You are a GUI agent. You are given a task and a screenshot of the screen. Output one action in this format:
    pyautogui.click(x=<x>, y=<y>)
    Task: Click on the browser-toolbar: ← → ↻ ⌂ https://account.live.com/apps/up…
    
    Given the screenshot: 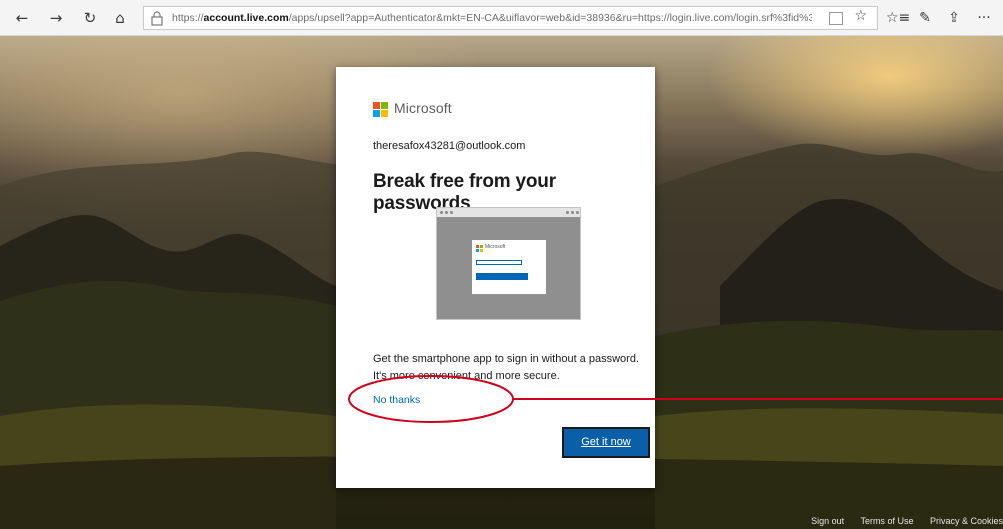 What is the action you would take?
    pyautogui.click(x=501, y=18)
    